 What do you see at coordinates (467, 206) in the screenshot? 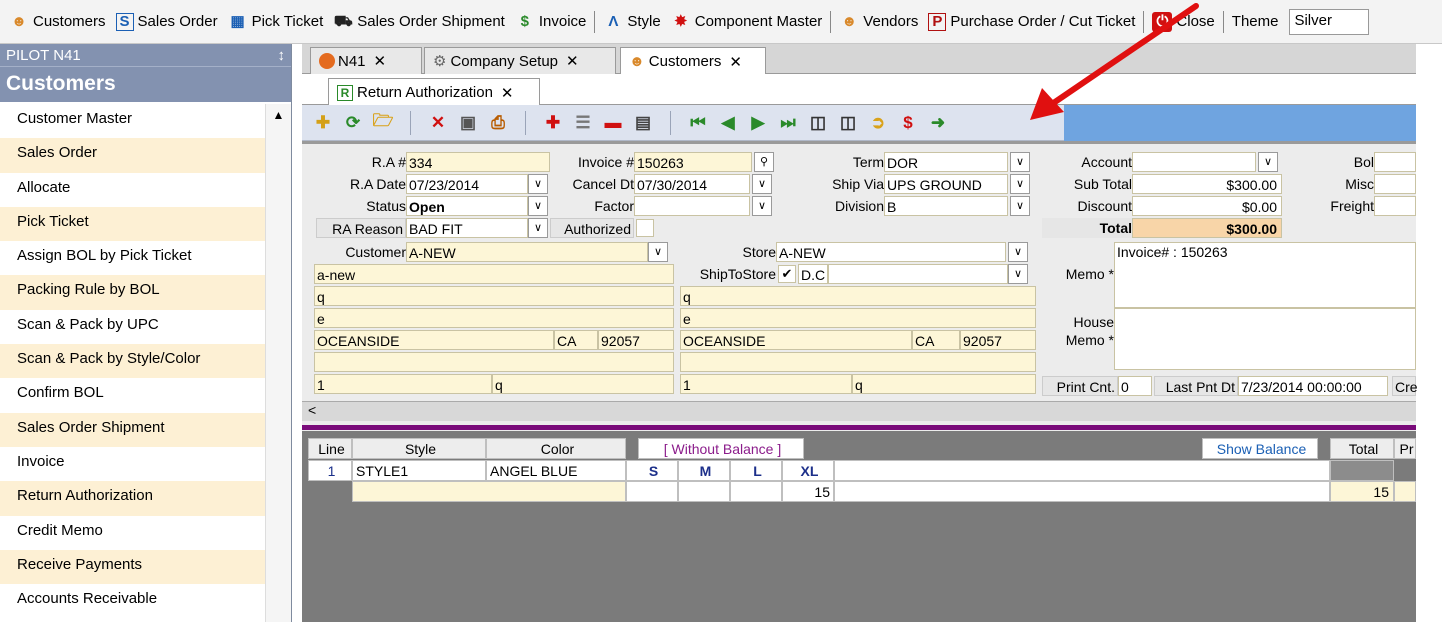
I see `status-field: Open` at bounding box center [467, 206].